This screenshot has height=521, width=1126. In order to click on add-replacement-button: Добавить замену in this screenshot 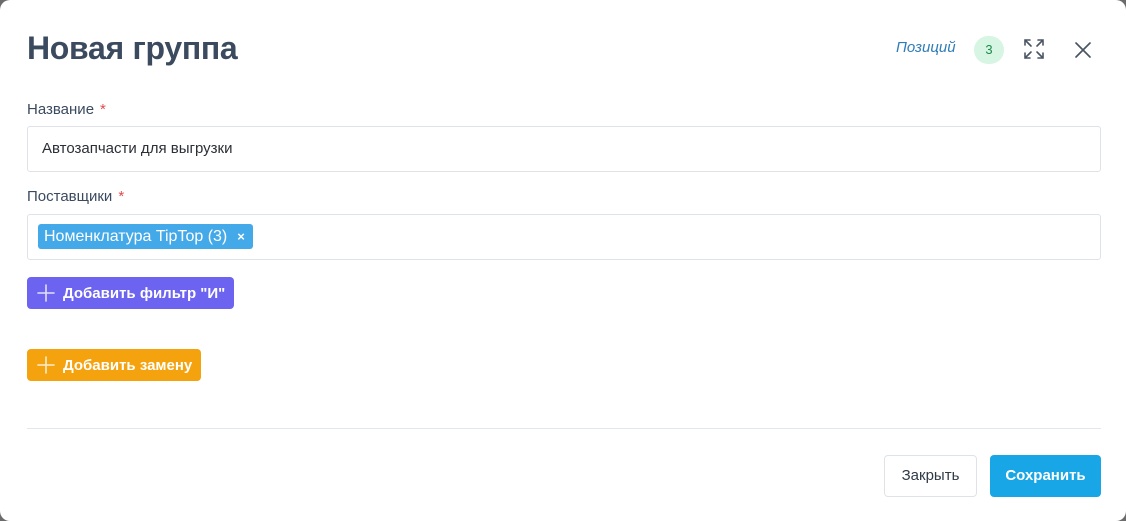, I will do `click(114, 365)`.